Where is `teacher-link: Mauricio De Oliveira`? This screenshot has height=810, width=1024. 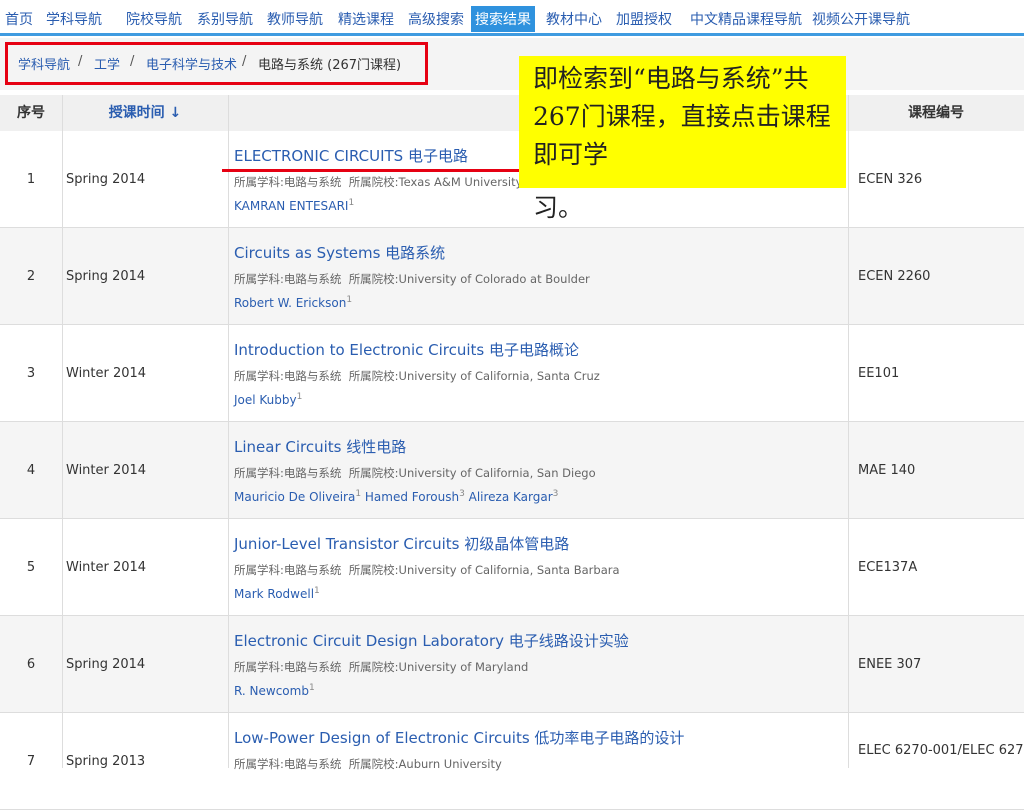 teacher-link: Mauricio De Oliveira is located at coordinates (294, 497).